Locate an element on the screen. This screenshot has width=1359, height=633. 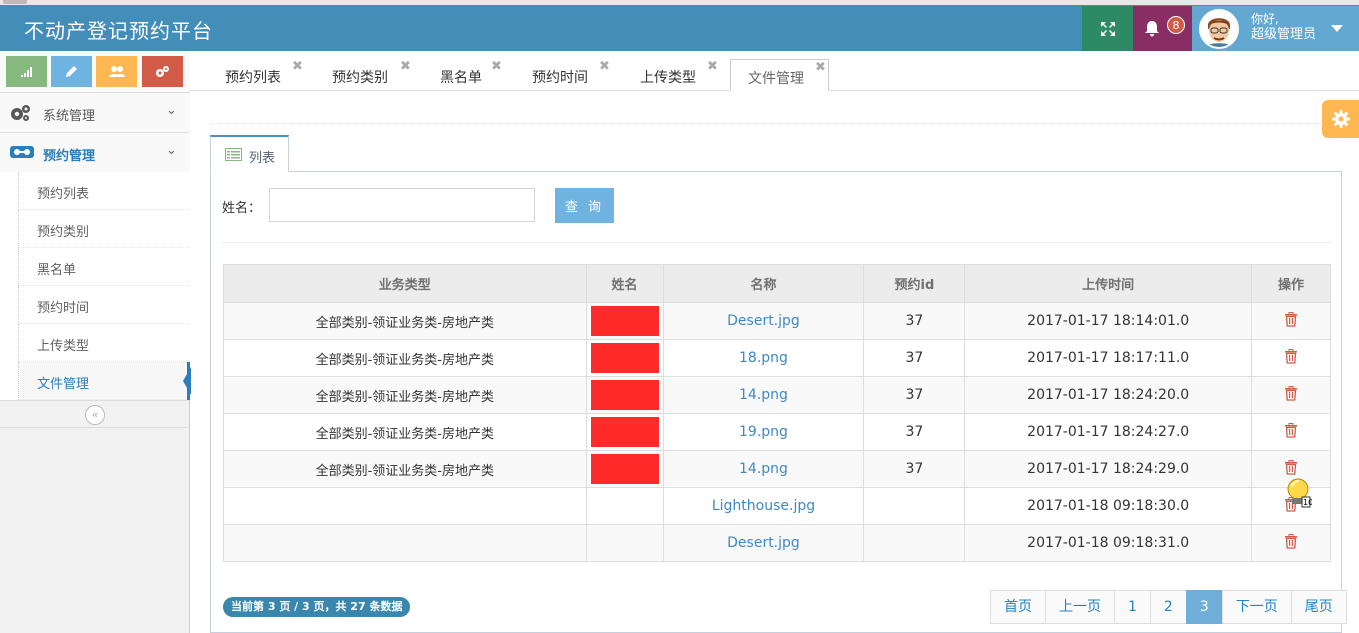
pager-last: 尾页 is located at coordinates (1318, 607).